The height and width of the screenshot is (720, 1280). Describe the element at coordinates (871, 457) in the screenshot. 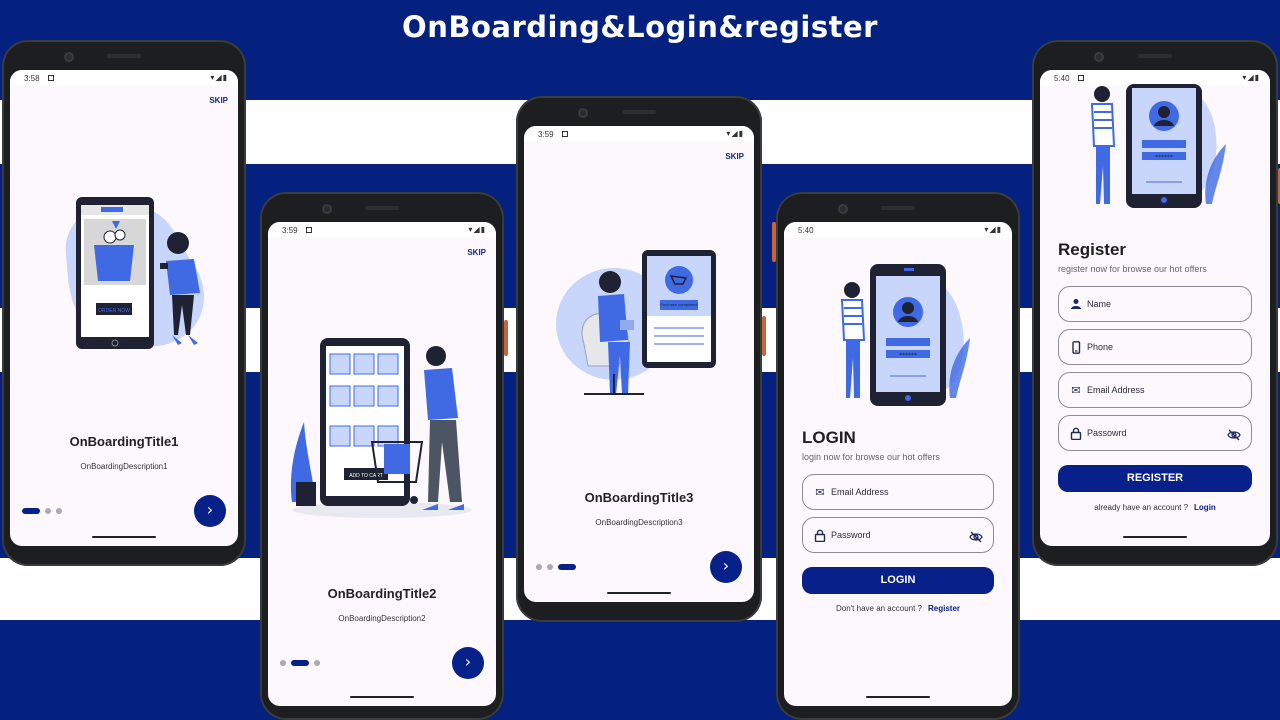

I see `page-subtitle: login now for browse our hot offers` at that location.